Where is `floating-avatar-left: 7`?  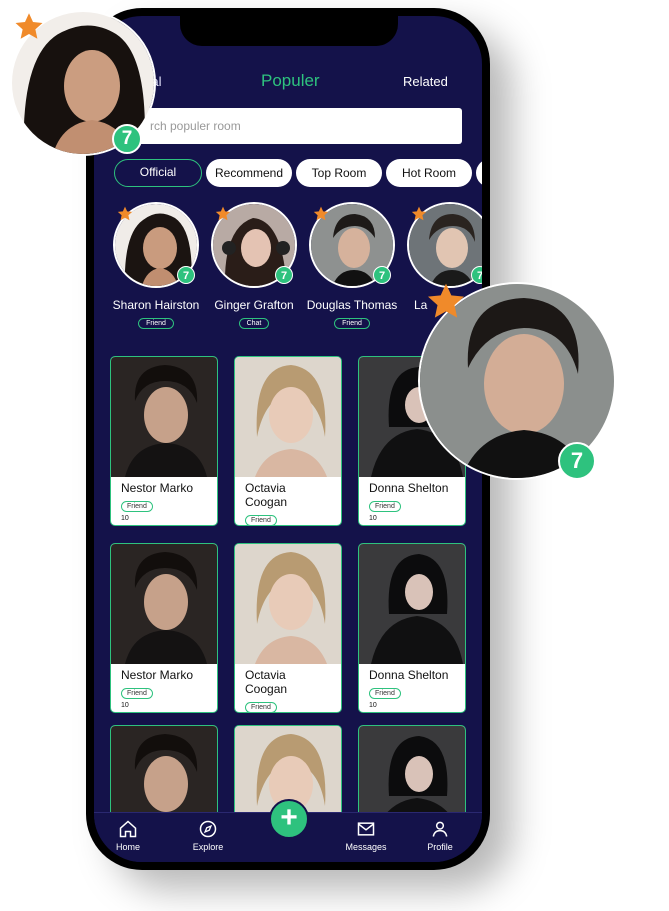 floating-avatar-left: 7 is located at coordinates (83, 83).